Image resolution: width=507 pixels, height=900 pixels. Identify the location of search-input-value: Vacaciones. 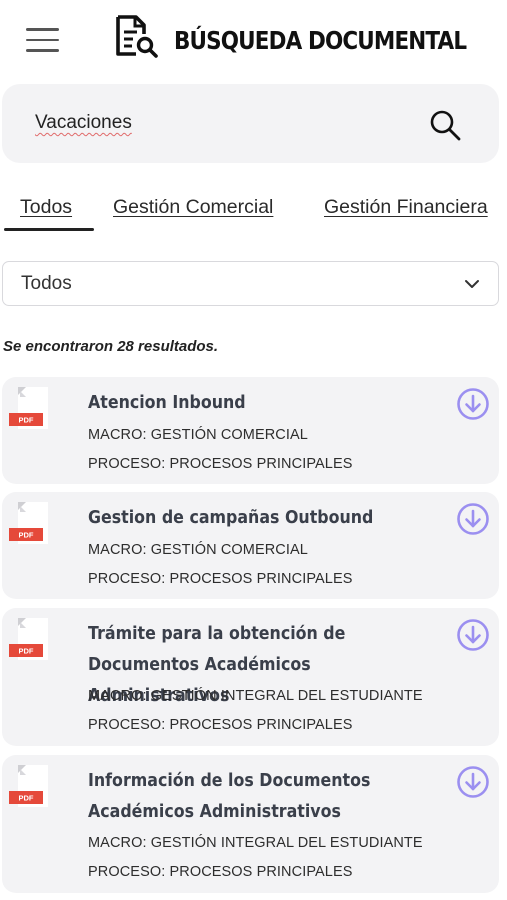
(83, 123).